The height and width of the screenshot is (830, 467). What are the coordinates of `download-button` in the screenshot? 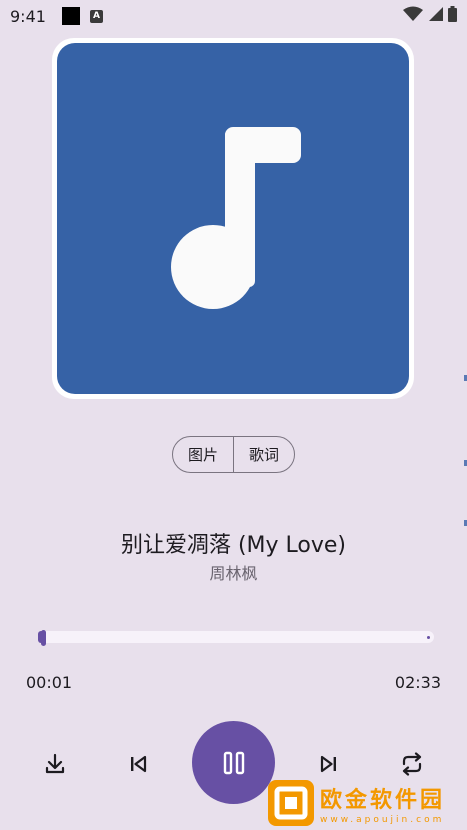 It's located at (55, 764).